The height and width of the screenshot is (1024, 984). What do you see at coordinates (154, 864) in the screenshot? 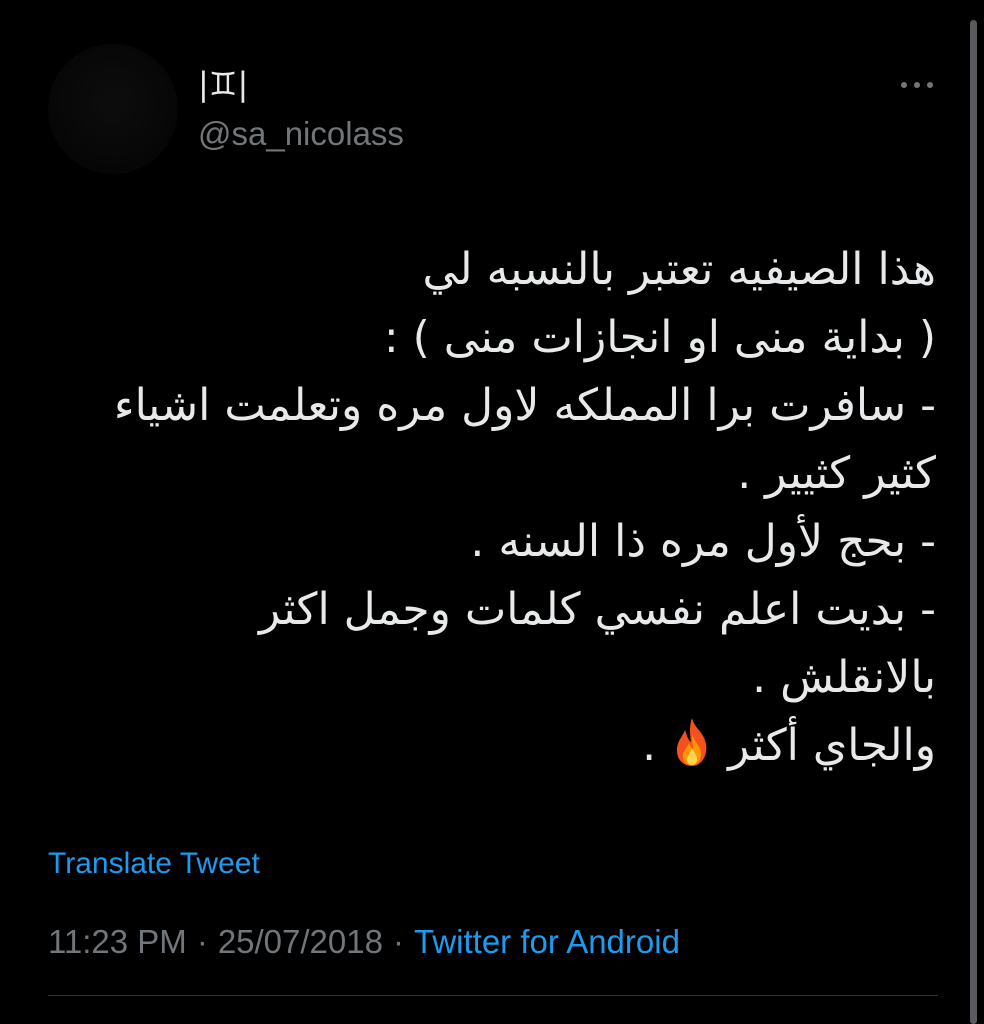
I see `translate-tweet-link: Translate Tweet` at bounding box center [154, 864].